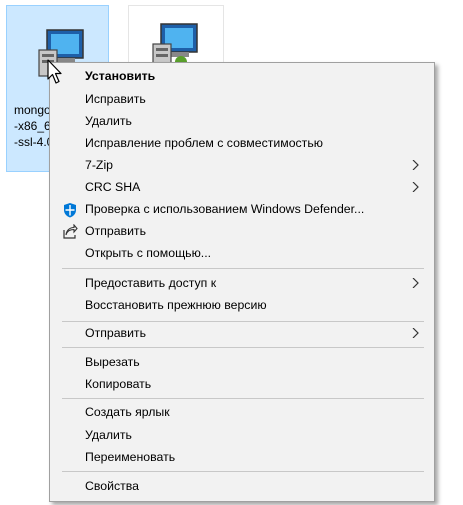 Image resolution: width=463 pixels, height=505 pixels. Describe the element at coordinates (113, 187) in the screenshot. I see `menu-item-label: CRC SHA` at that location.